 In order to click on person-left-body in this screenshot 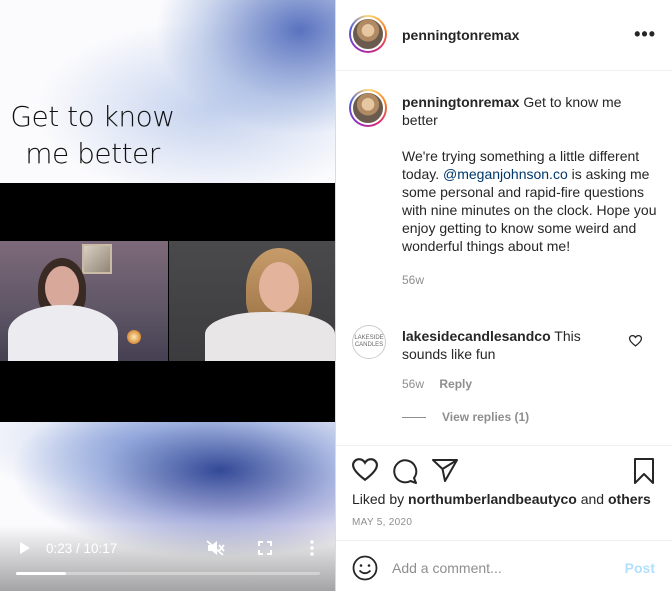, I will do `click(63, 333)`.